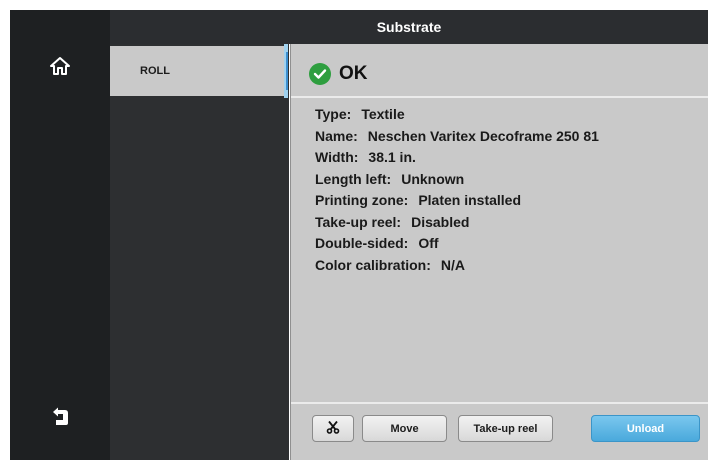 This screenshot has height=460, width=708. Describe the element at coordinates (453, 264) in the screenshot. I see `property-value: N/A` at that location.